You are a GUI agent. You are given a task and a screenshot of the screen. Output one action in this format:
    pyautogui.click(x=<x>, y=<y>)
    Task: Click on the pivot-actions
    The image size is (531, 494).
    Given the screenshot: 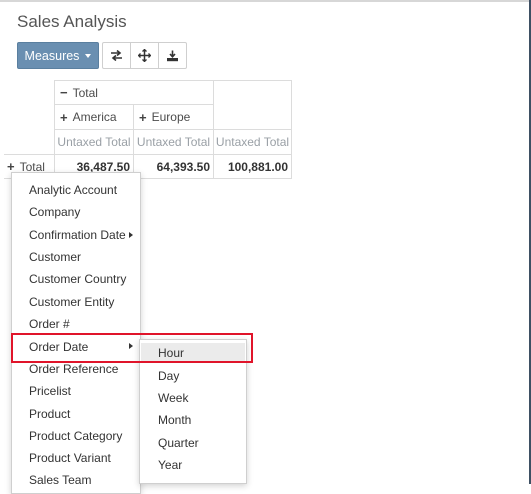 What is the action you would take?
    pyautogui.click(x=144, y=55)
    